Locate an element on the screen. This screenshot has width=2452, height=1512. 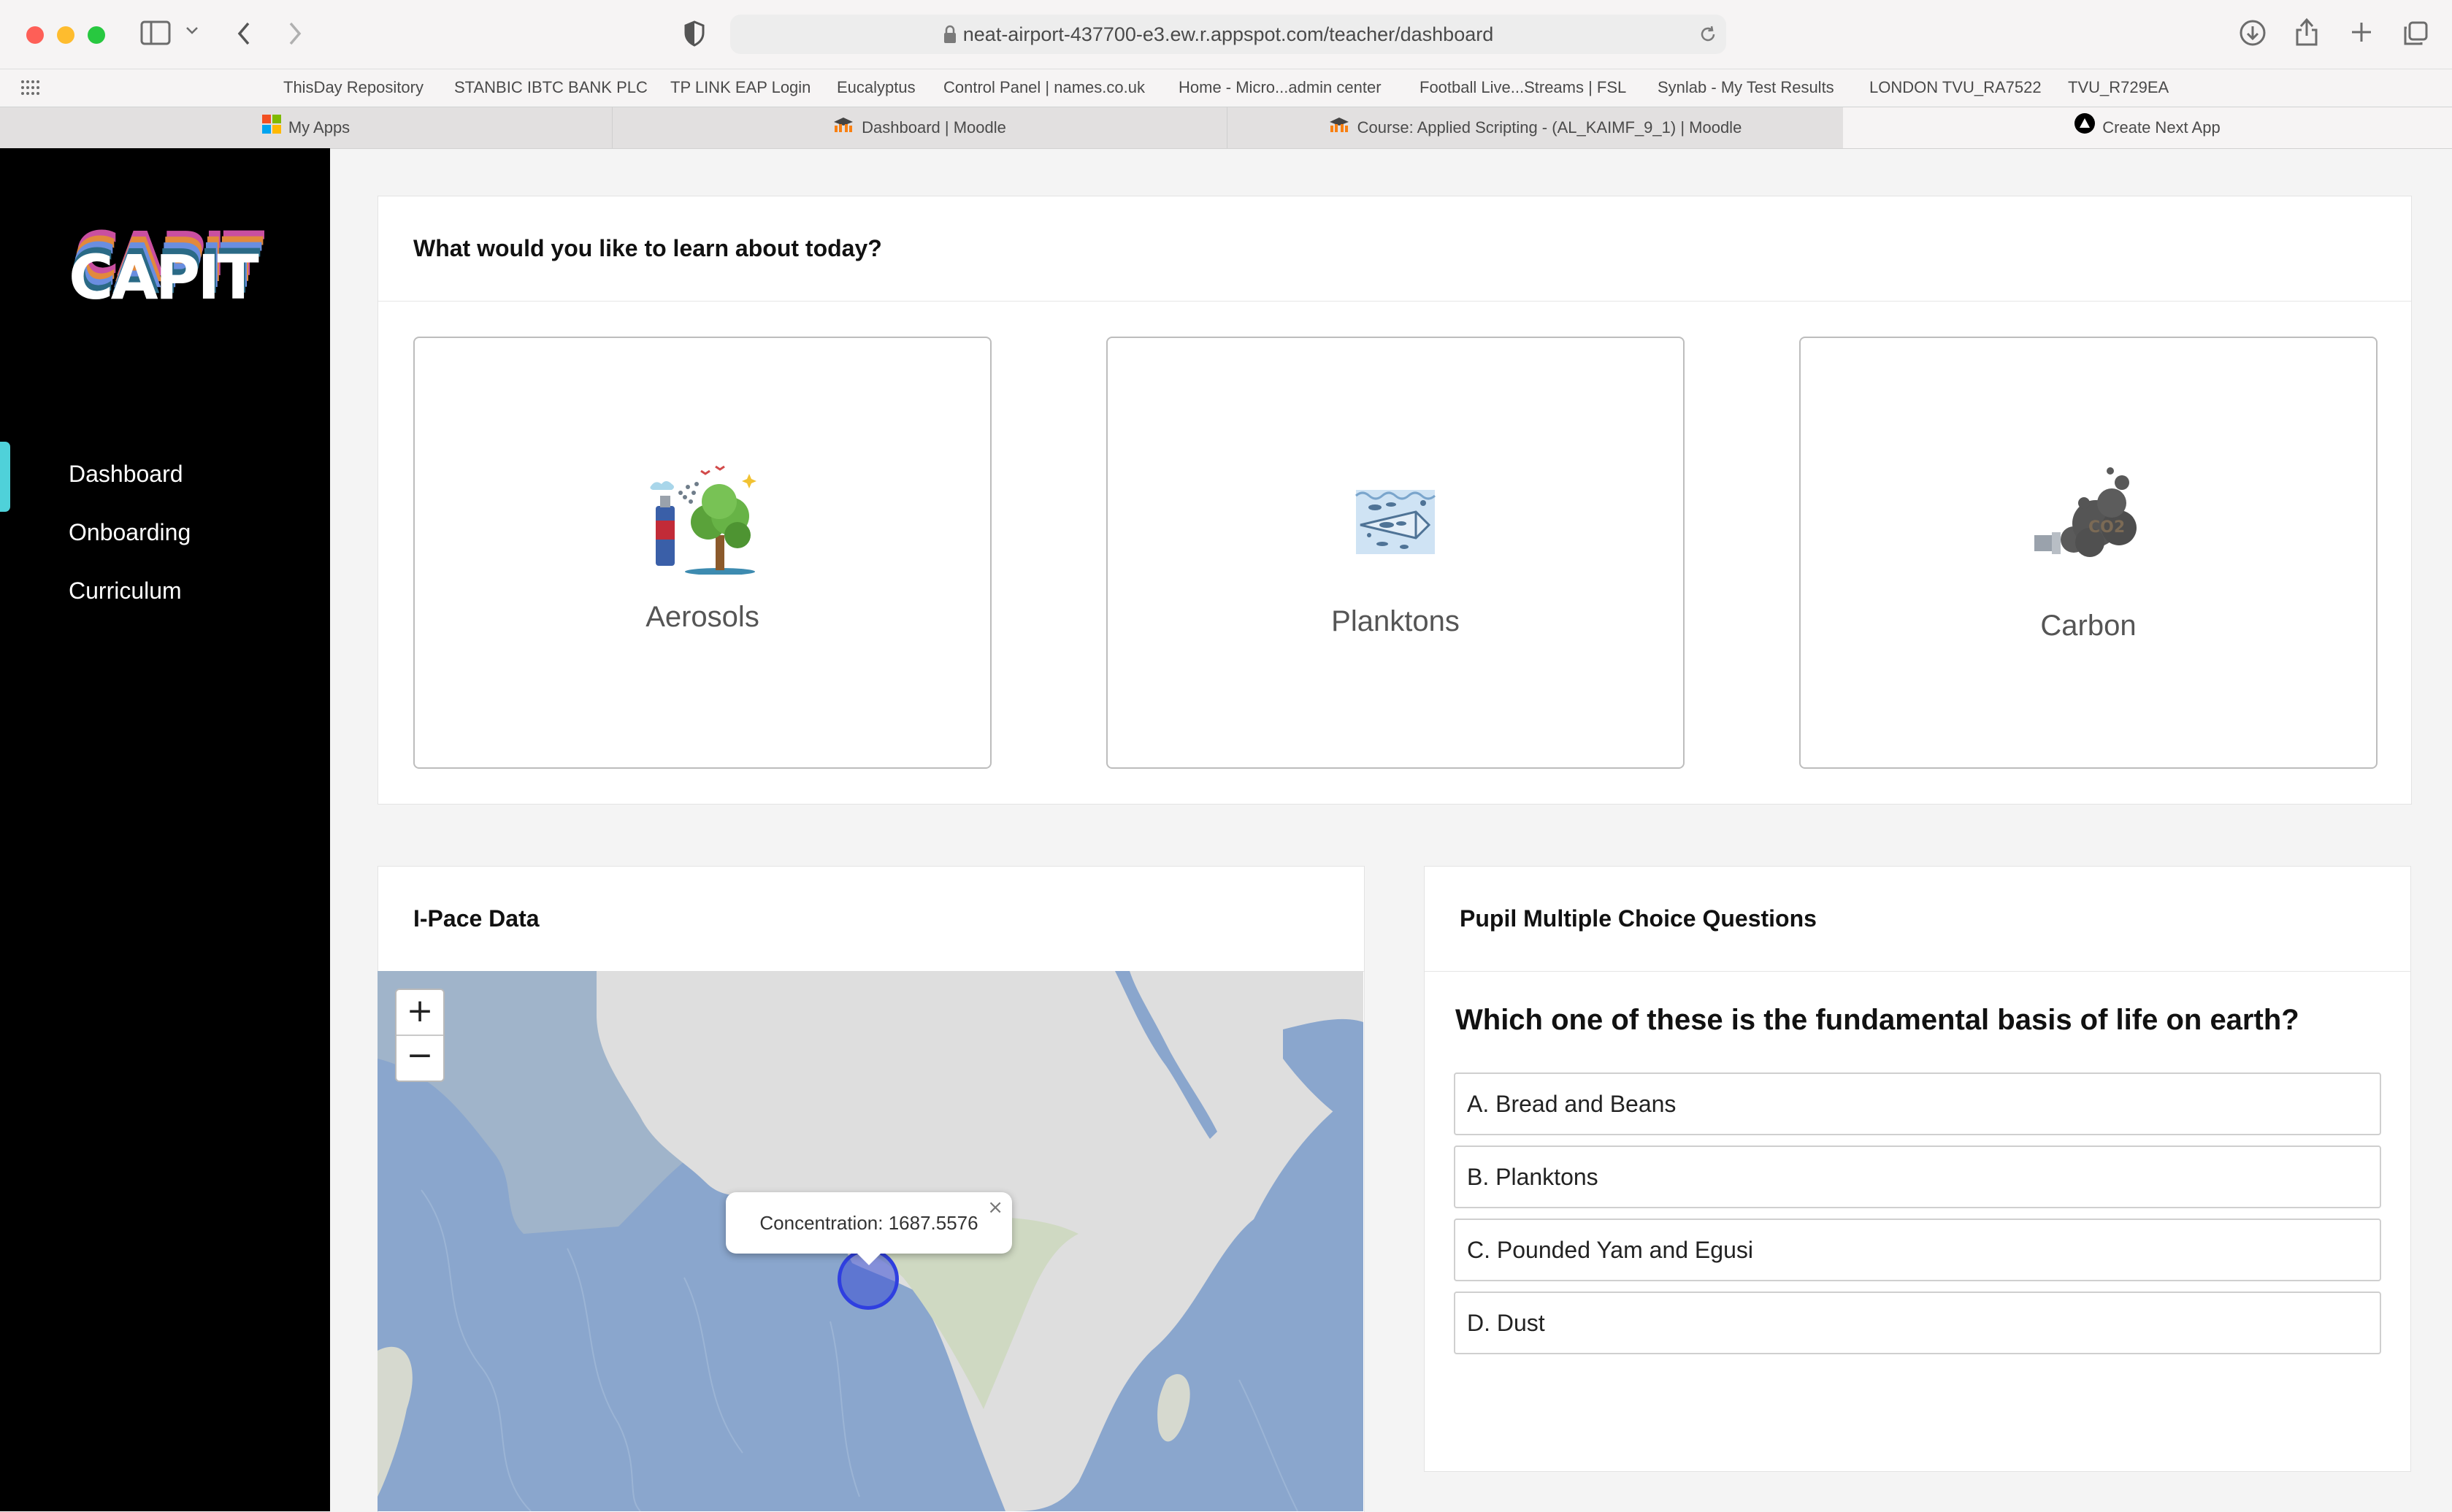
new-tab-icon is located at coordinates (2361, 33).